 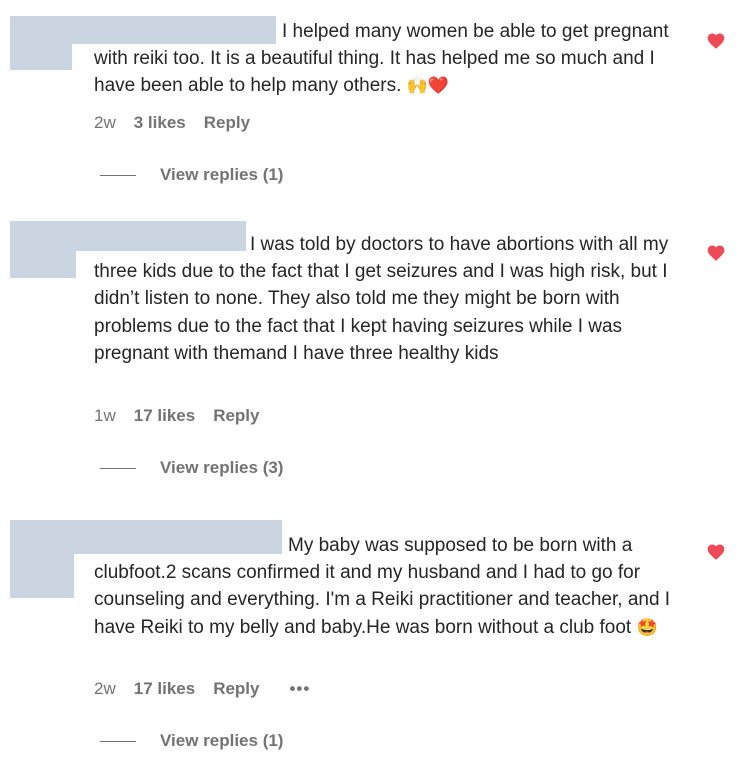 I want to click on comment-meta: 1w 17 likes Reply, so click(x=176, y=416).